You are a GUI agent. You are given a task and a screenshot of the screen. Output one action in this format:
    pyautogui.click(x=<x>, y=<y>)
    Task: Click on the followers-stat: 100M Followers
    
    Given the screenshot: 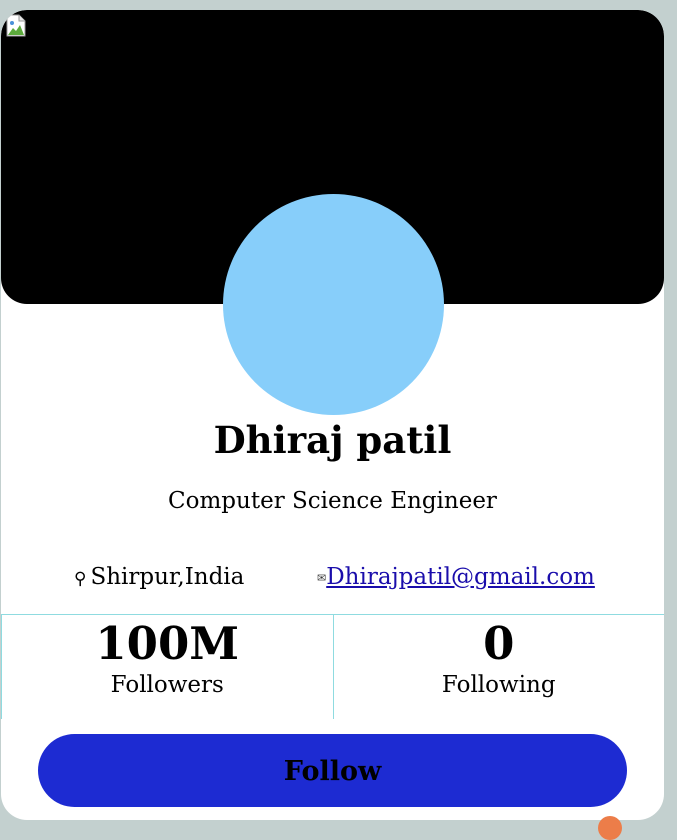 What is the action you would take?
    pyautogui.click(x=167, y=667)
    